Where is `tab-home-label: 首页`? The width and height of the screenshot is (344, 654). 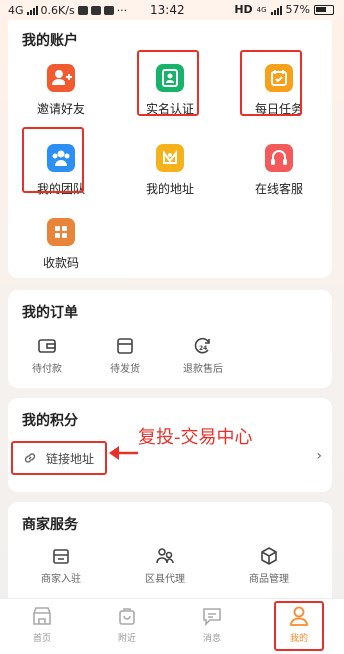
tab-home-label: 首页 is located at coordinates (41, 639).